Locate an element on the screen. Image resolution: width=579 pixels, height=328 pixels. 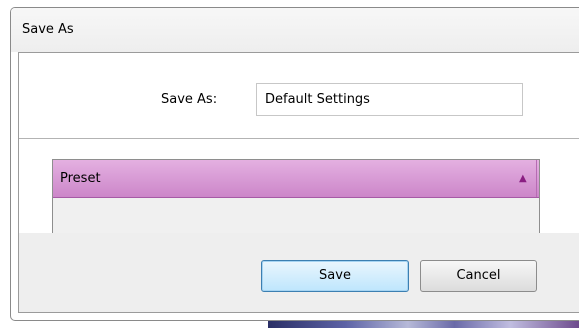
section-divider is located at coordinates (299, 138).